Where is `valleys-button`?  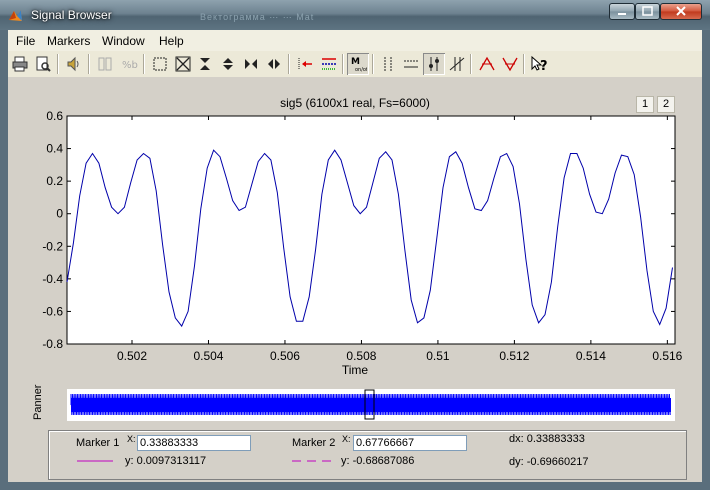 valleys-button is located at coordinates (510, 64).